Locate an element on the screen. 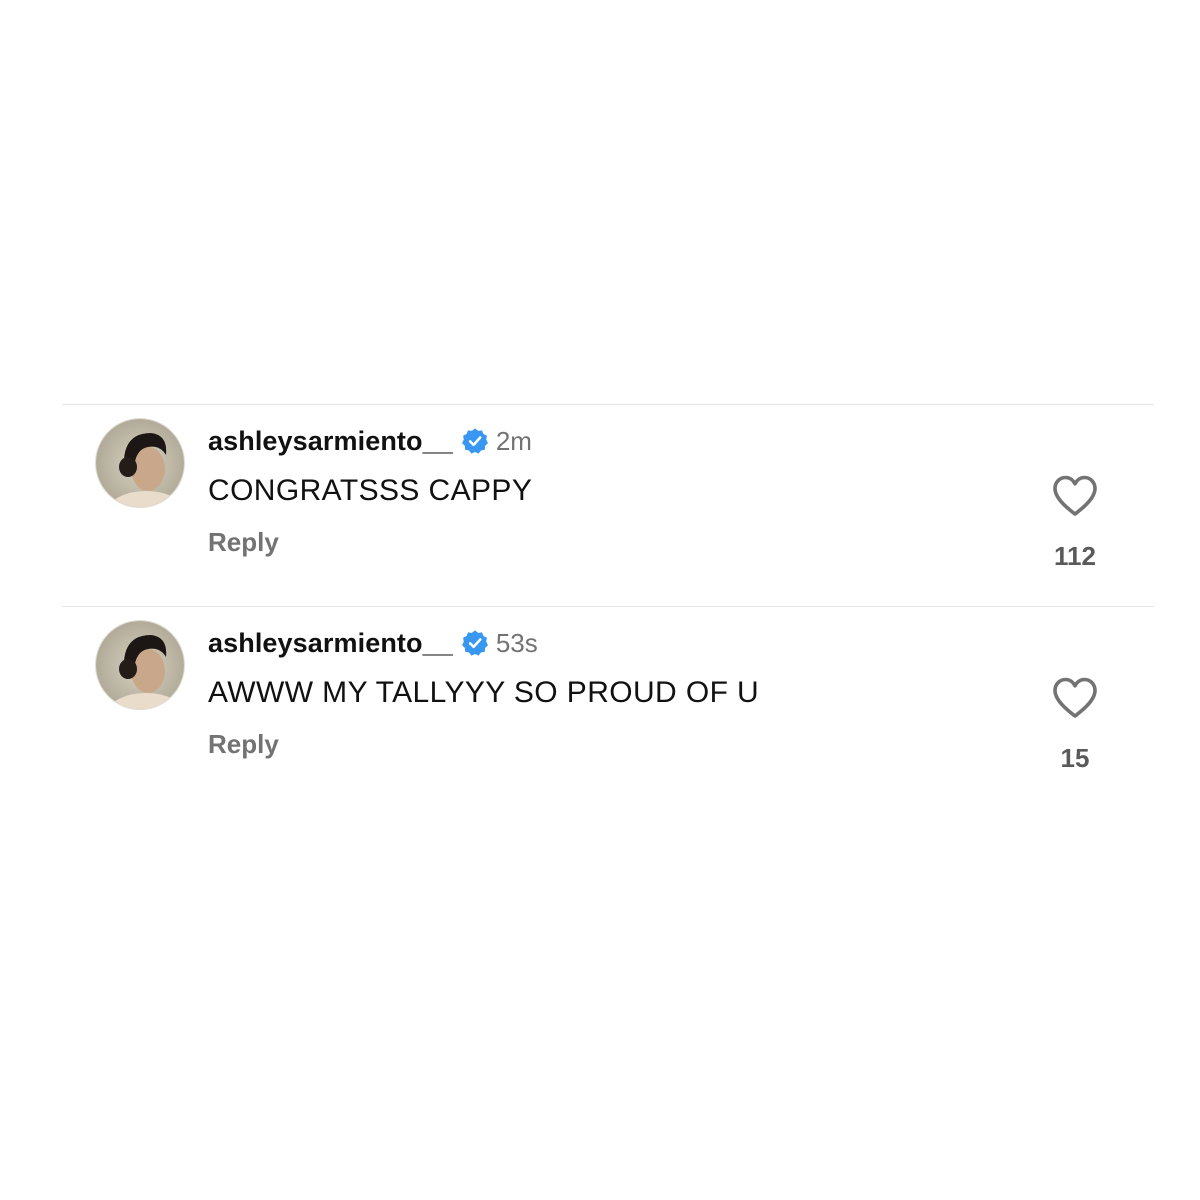  timestamp: 53s is located at coordinates (516, 642).